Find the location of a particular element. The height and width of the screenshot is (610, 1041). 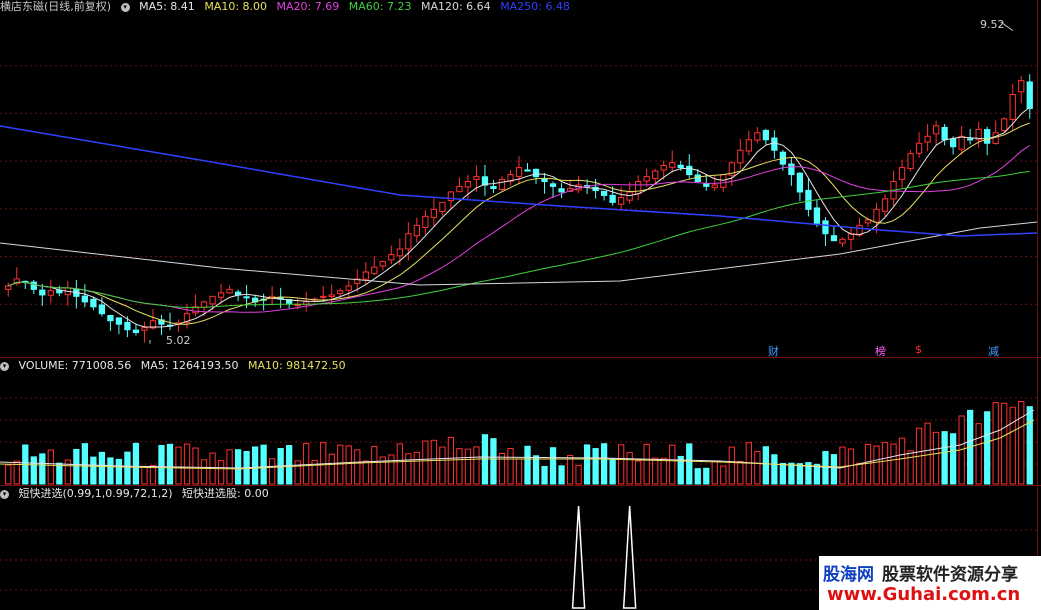

event-marker-finance: 财 is located at coordinates (773, 351).